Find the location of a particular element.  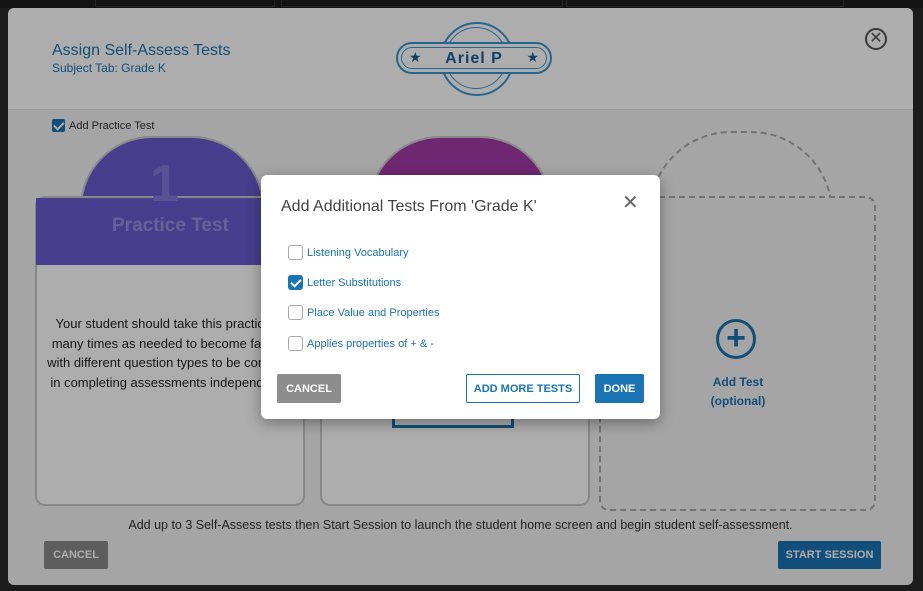

checkbox-checked-icon is located at coordinates (295, 282).